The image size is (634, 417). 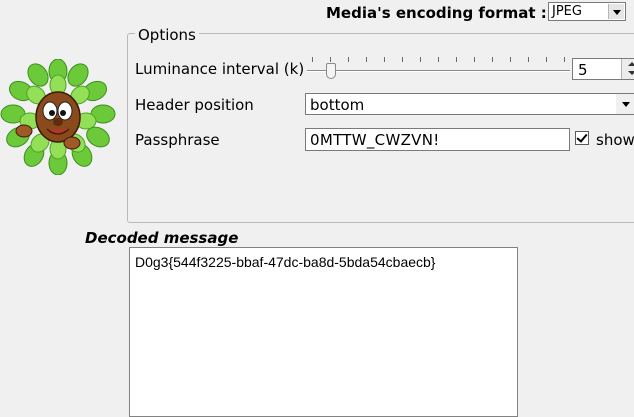 I want to click on spin-up-icon, so click(x=631, y=64).